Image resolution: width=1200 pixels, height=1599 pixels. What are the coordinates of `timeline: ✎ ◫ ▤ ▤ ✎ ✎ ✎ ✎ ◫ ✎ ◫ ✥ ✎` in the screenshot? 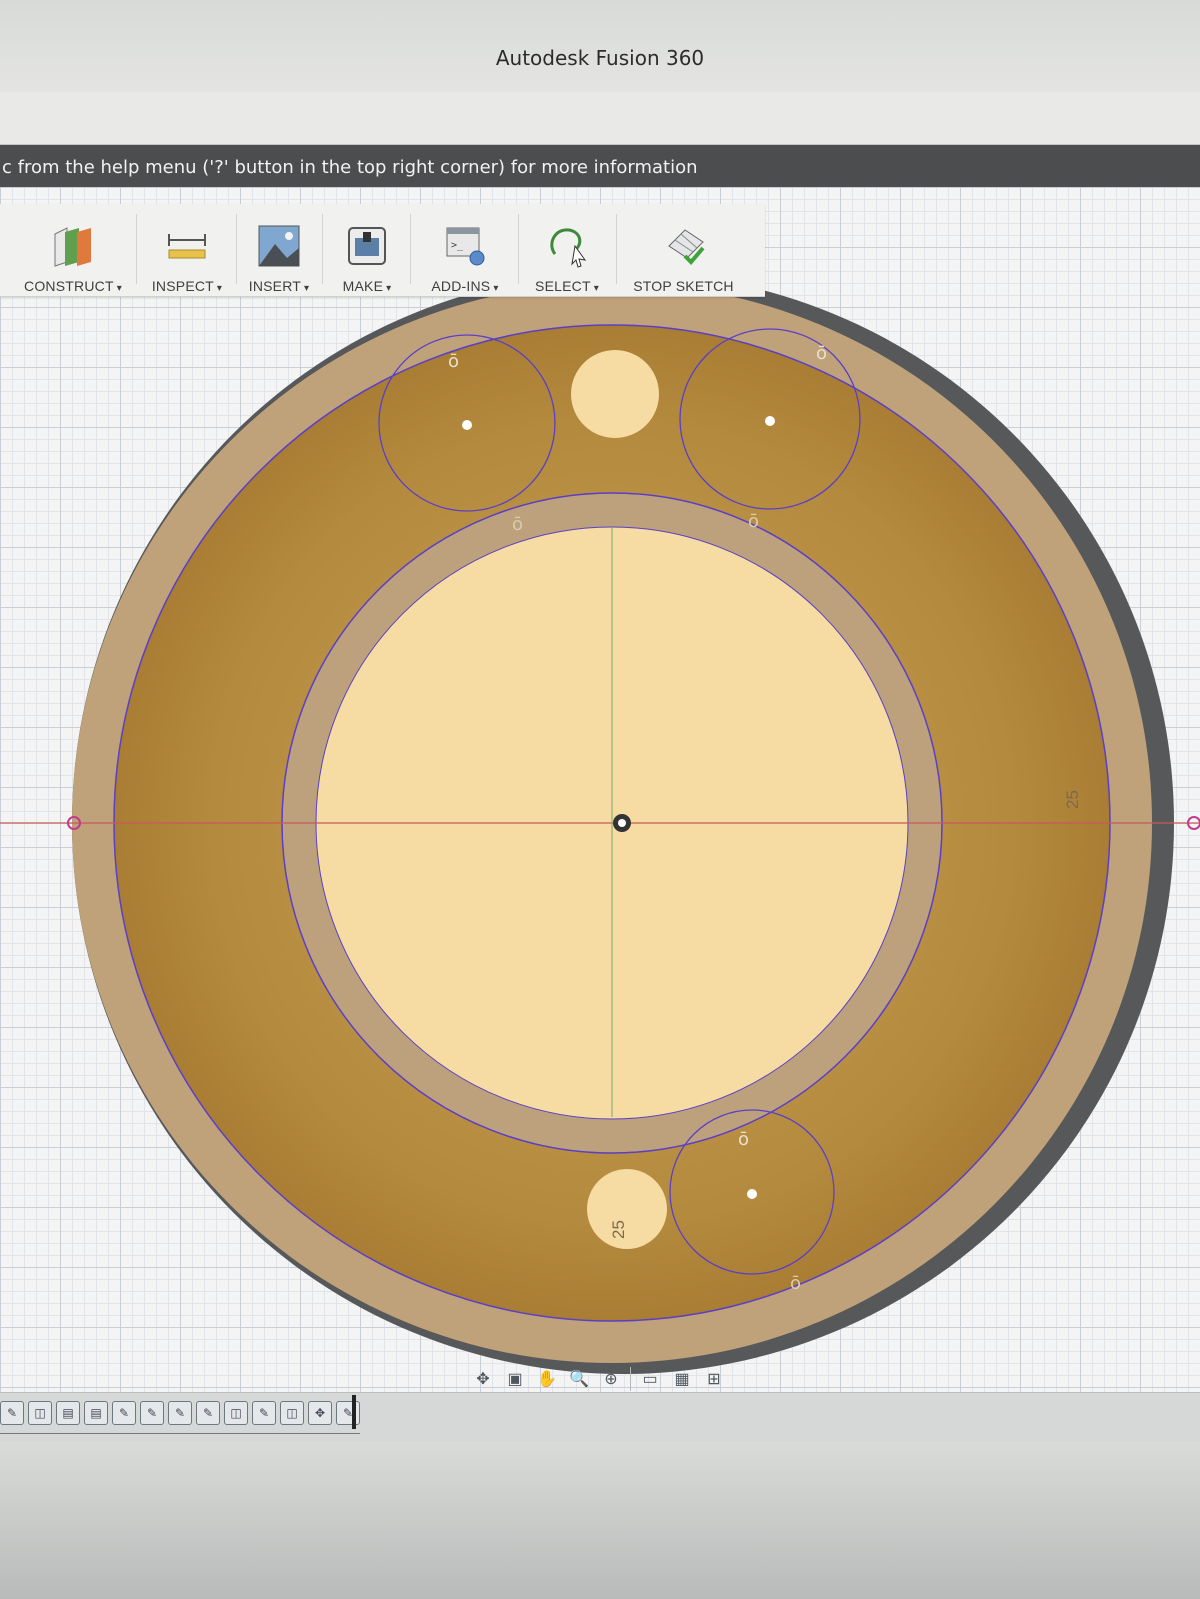 It's located at (600, 1417).